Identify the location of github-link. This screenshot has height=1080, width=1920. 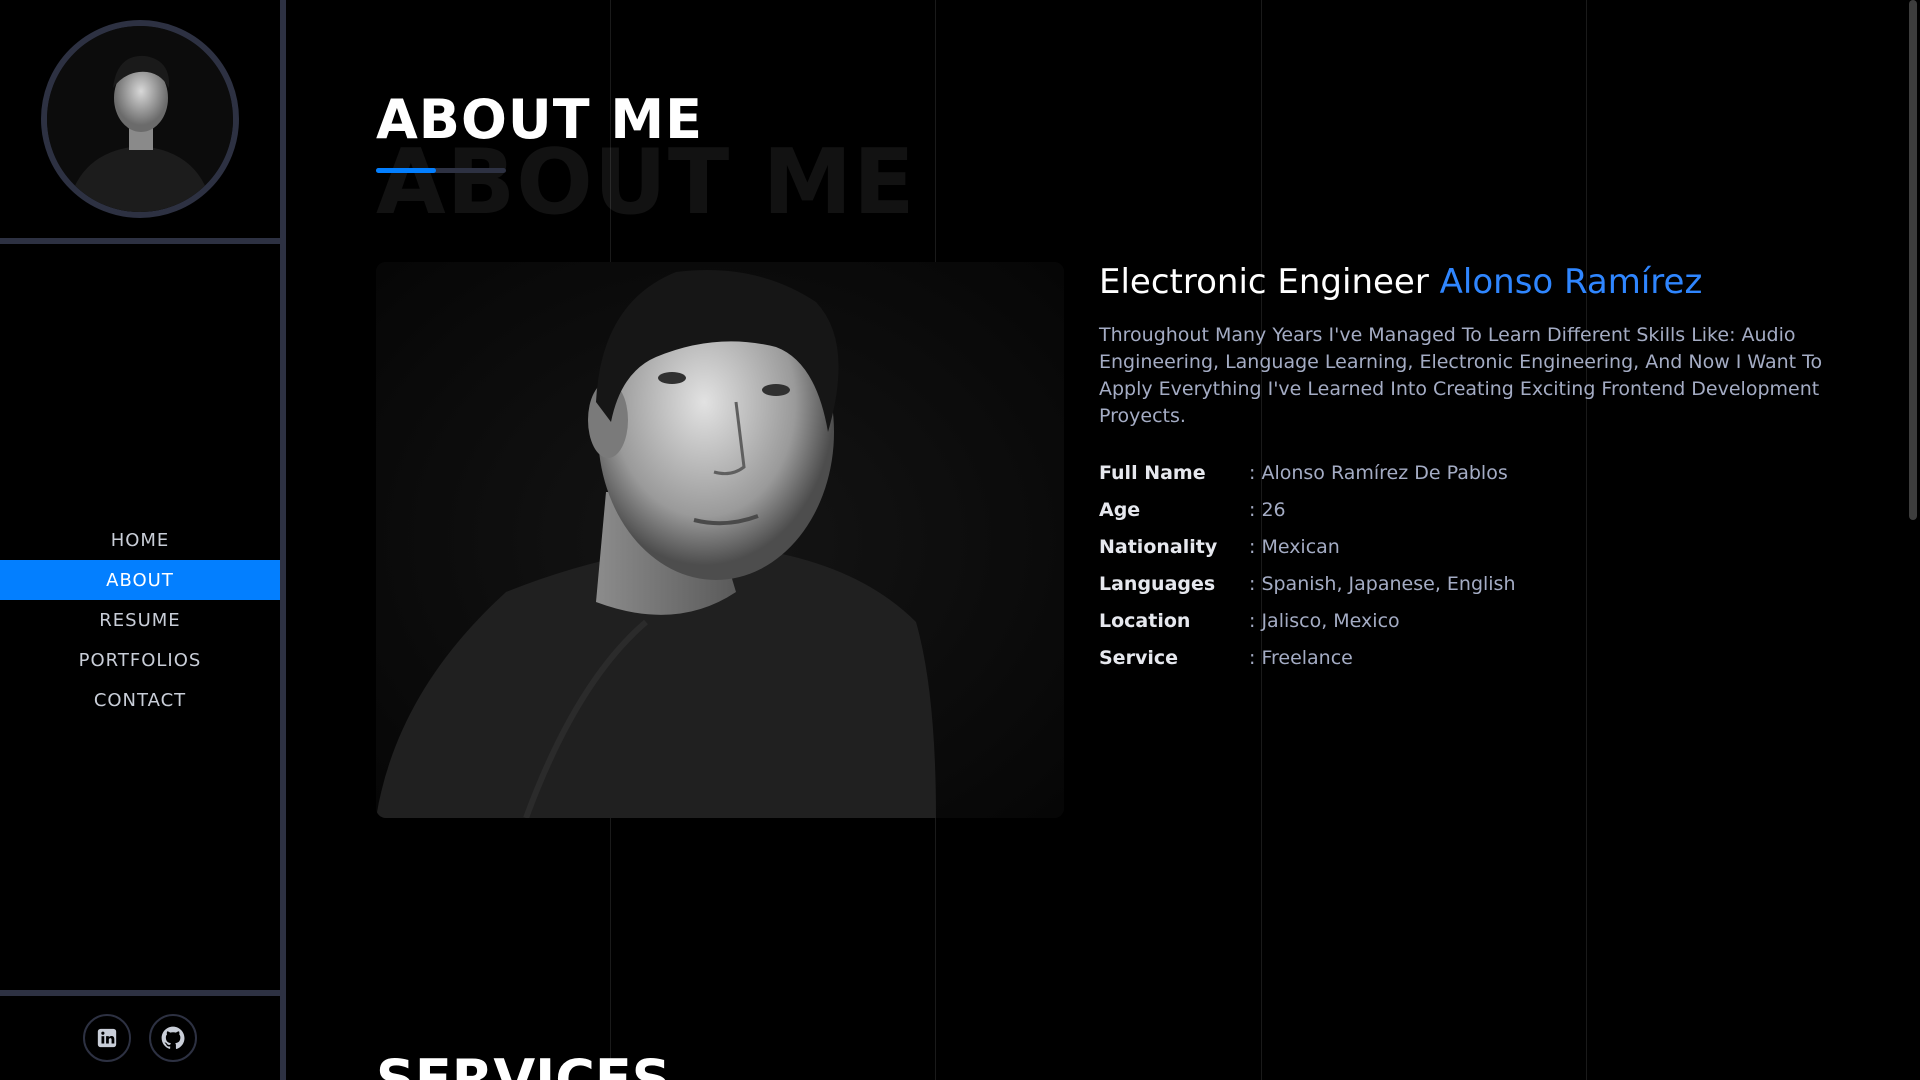
(173, 1038).